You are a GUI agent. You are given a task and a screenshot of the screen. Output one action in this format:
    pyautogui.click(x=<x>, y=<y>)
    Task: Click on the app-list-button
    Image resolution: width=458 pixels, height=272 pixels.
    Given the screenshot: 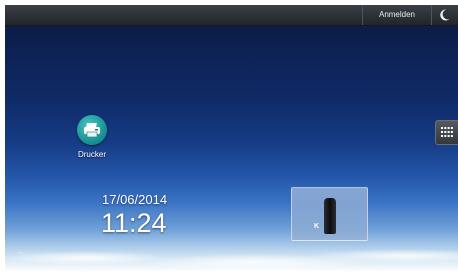 What is the action you would take?
    pyautogui.click(x=446, y=132)
    